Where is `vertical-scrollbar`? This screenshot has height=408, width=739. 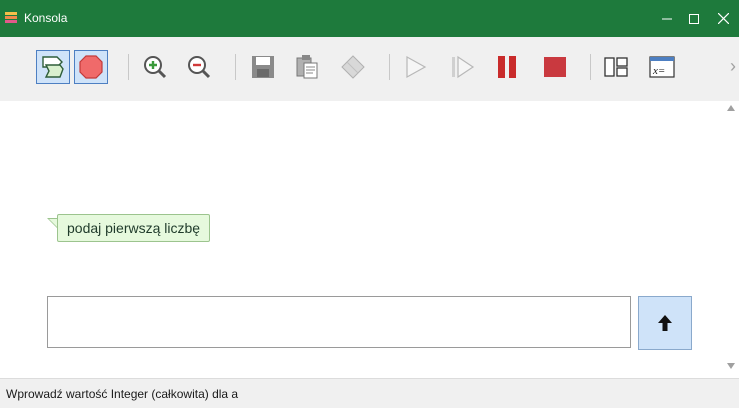 vertical-scrollbar is located at coordinates (731, 239).